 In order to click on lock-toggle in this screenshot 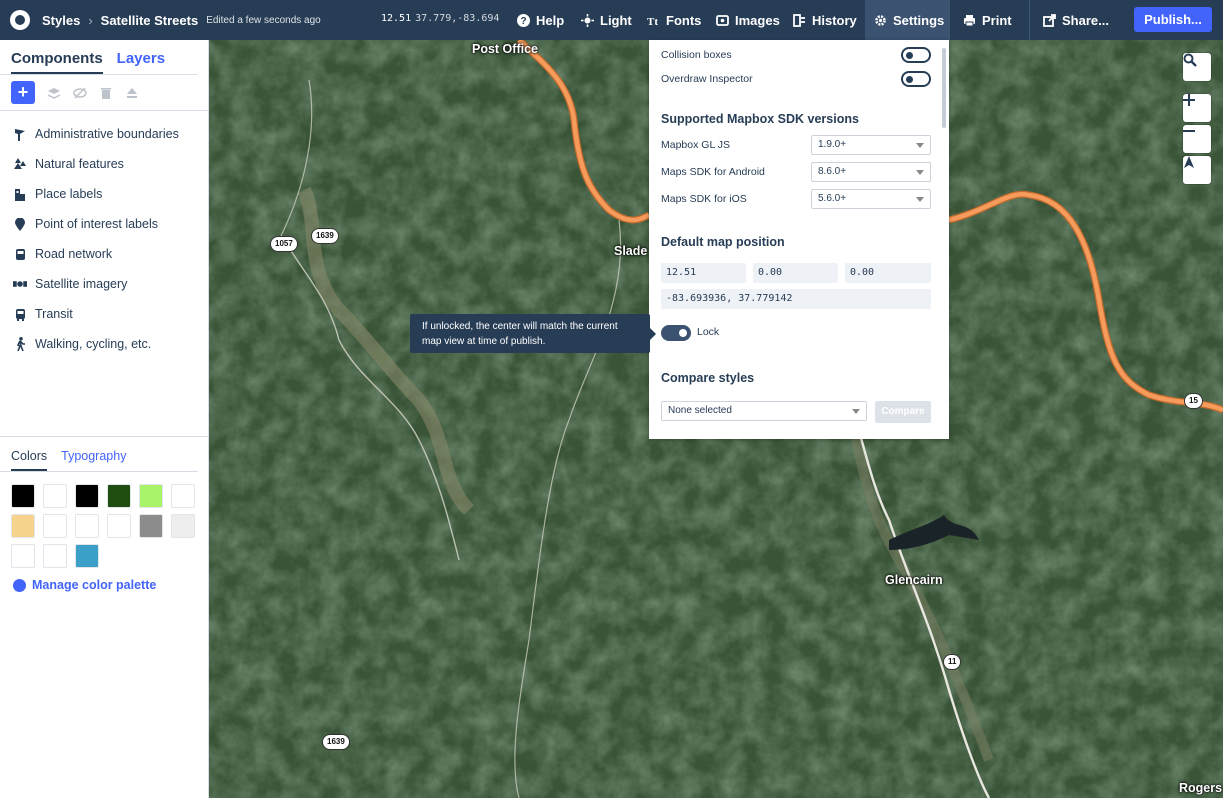, I will do `click(676, 333)`.